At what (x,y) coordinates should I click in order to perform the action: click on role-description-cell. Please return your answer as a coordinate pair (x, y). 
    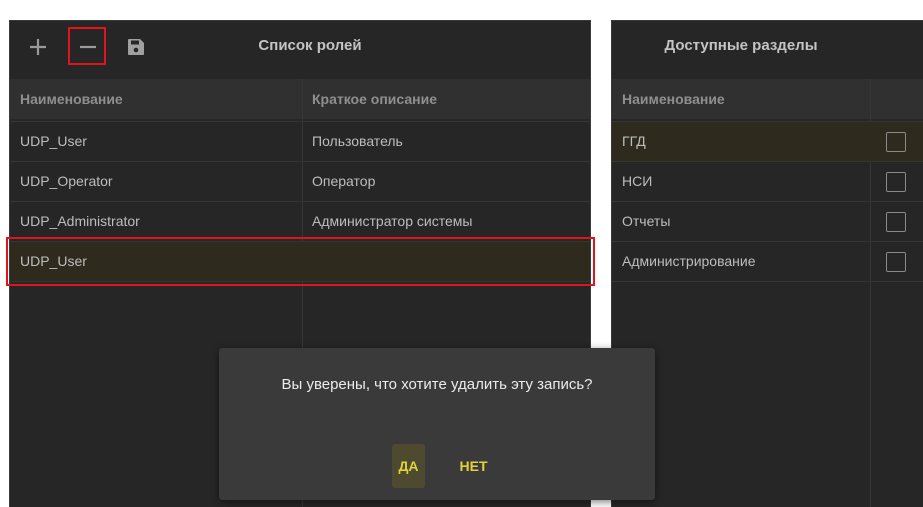
    Looking at the image, I should click on (307, 262).